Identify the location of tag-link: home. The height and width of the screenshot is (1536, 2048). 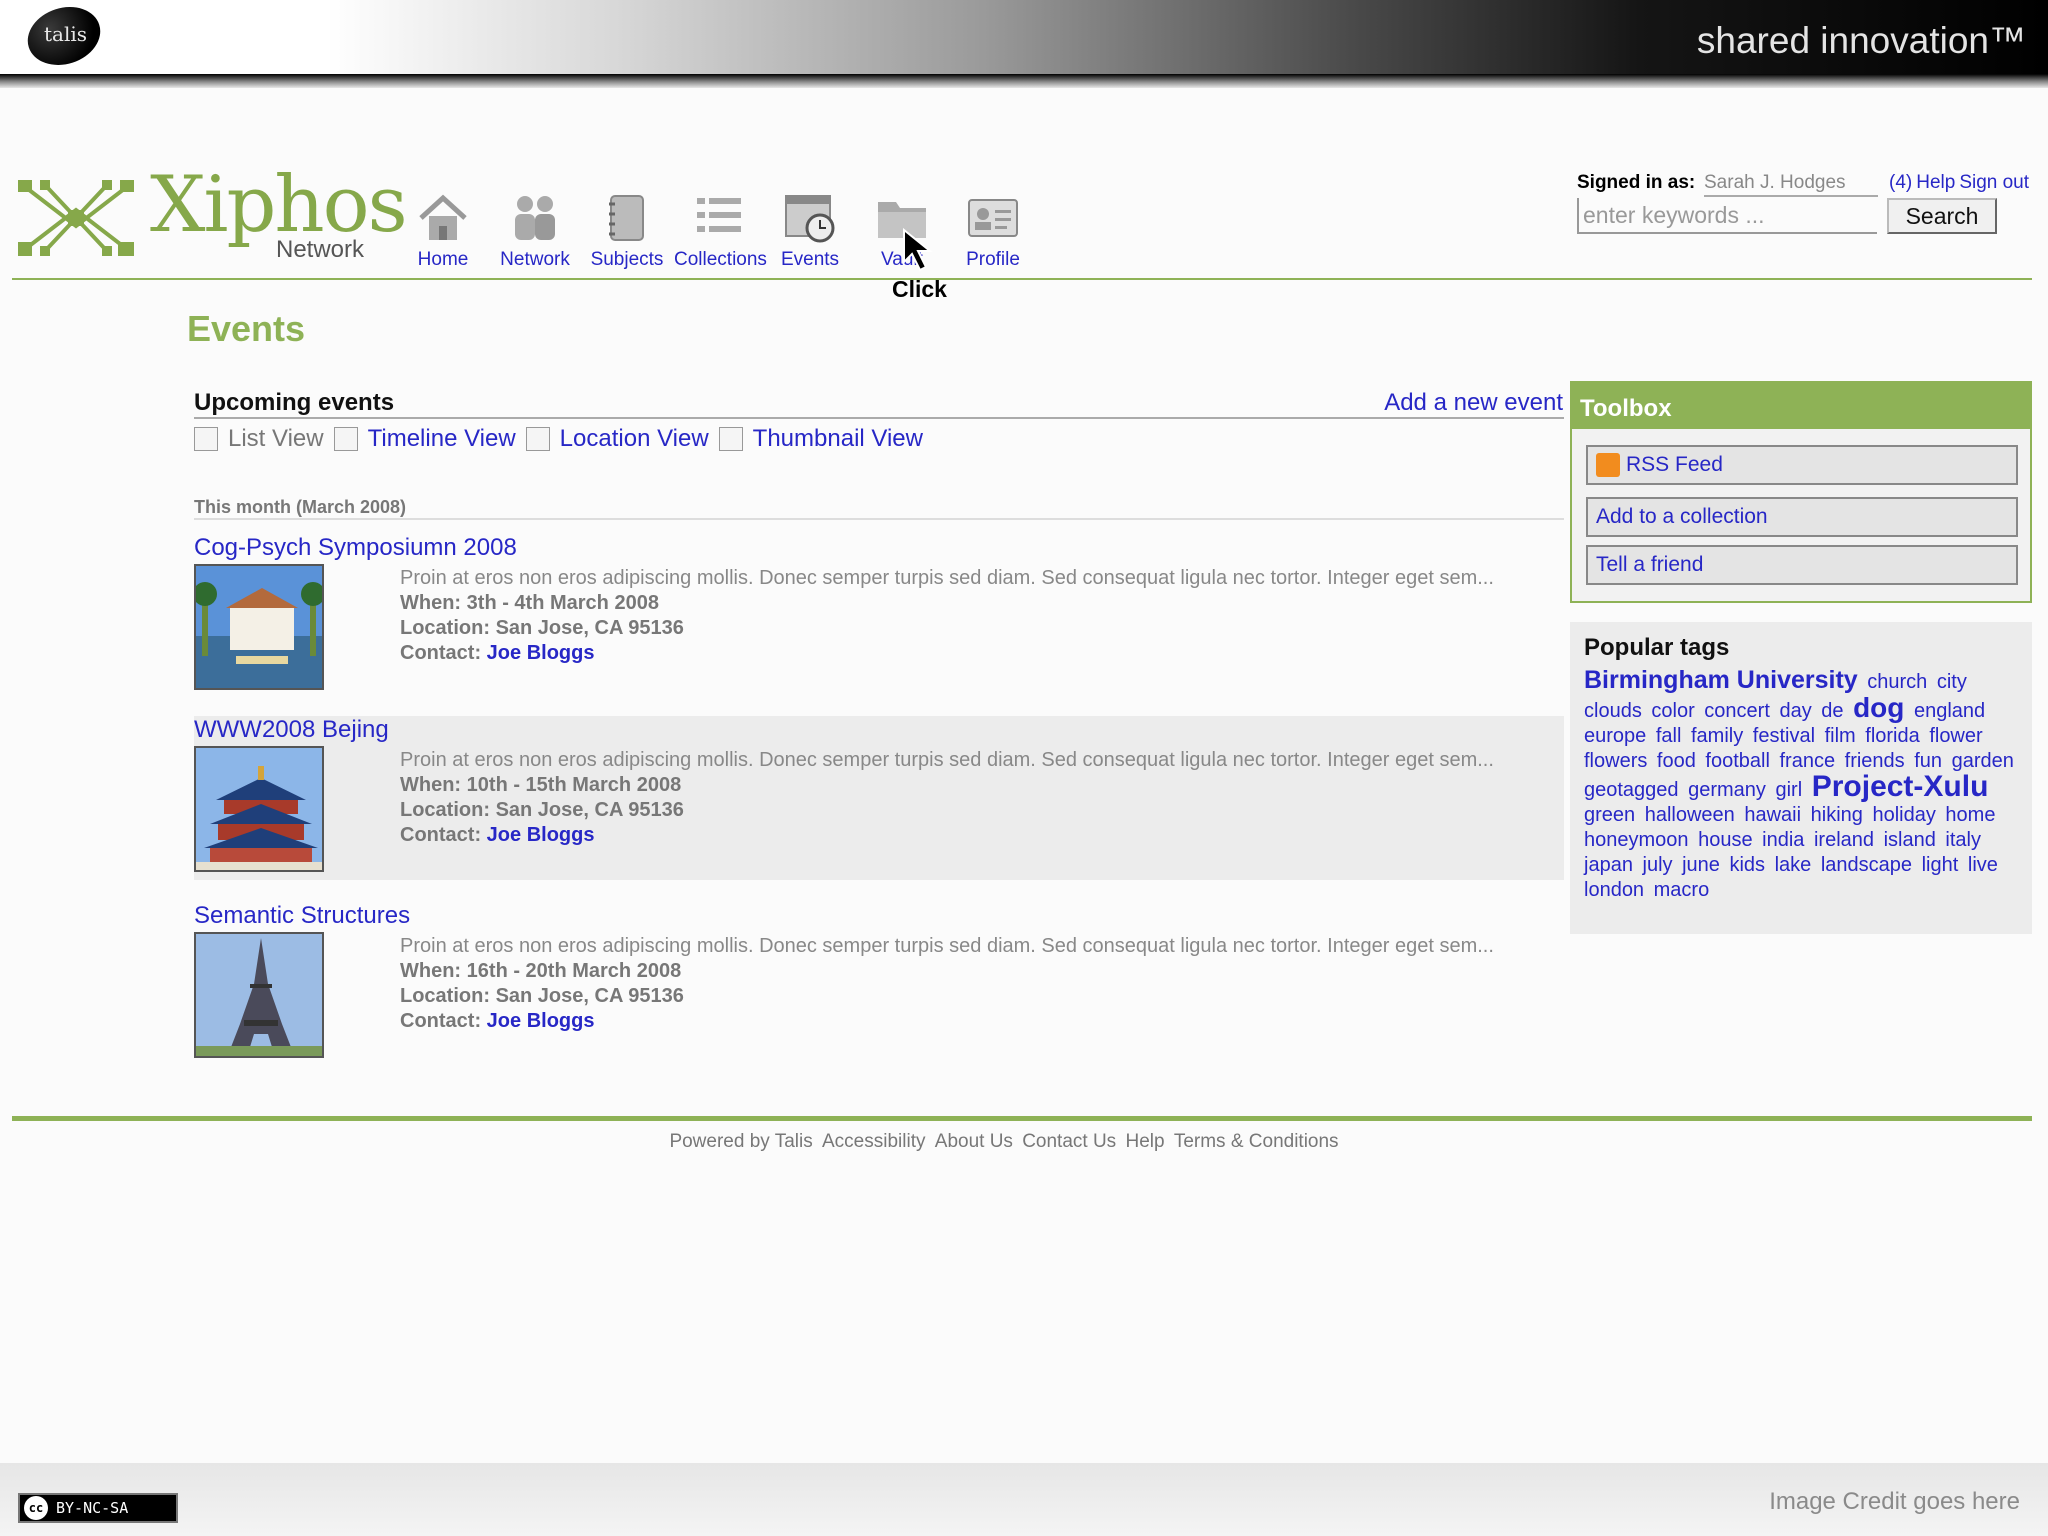
(1970, 815).